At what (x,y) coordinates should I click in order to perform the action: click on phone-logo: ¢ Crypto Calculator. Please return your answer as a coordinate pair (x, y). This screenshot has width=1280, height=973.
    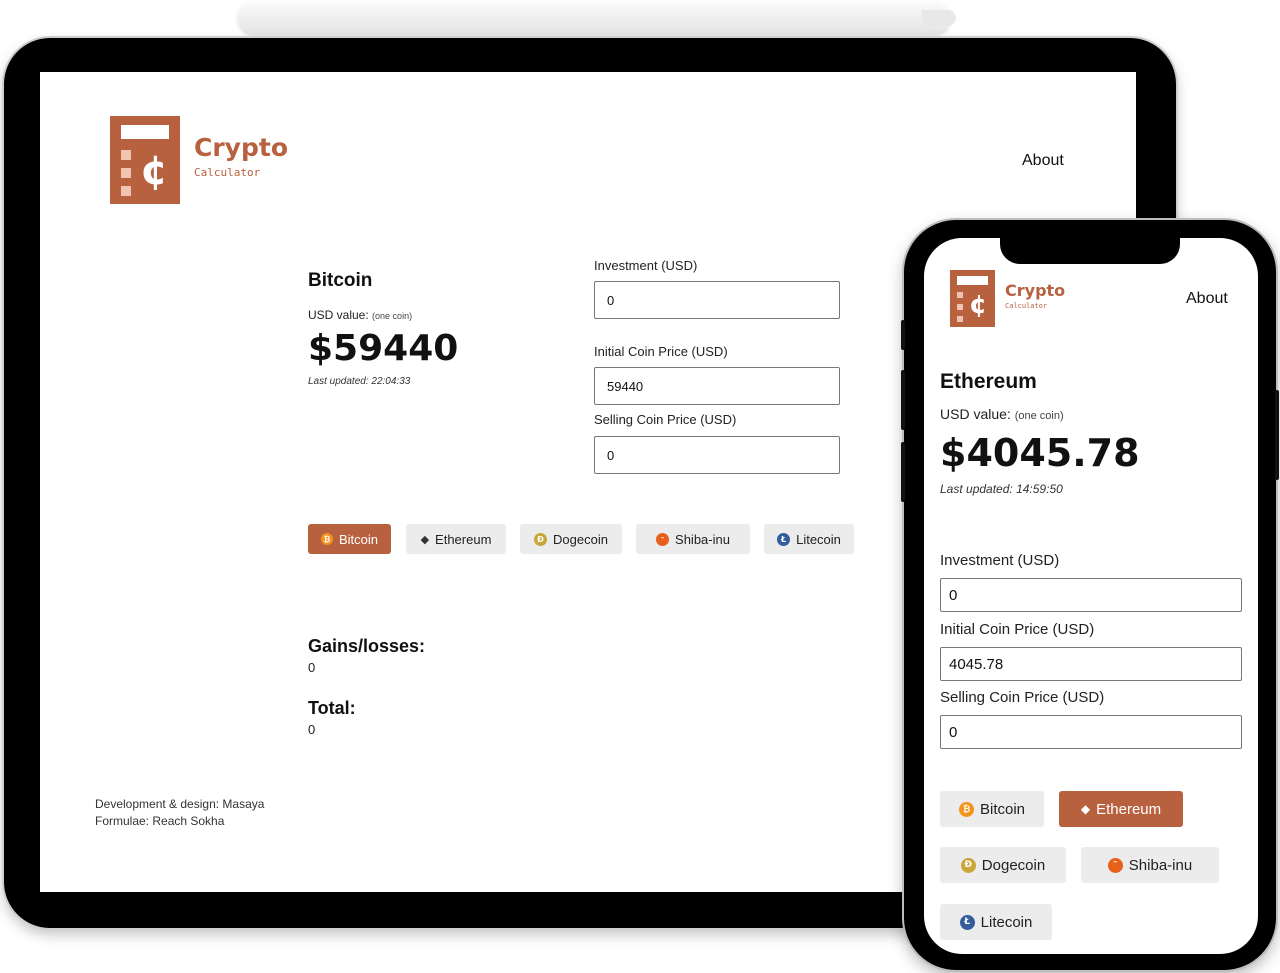
    Looking at the image, I should click on (1007, 298).